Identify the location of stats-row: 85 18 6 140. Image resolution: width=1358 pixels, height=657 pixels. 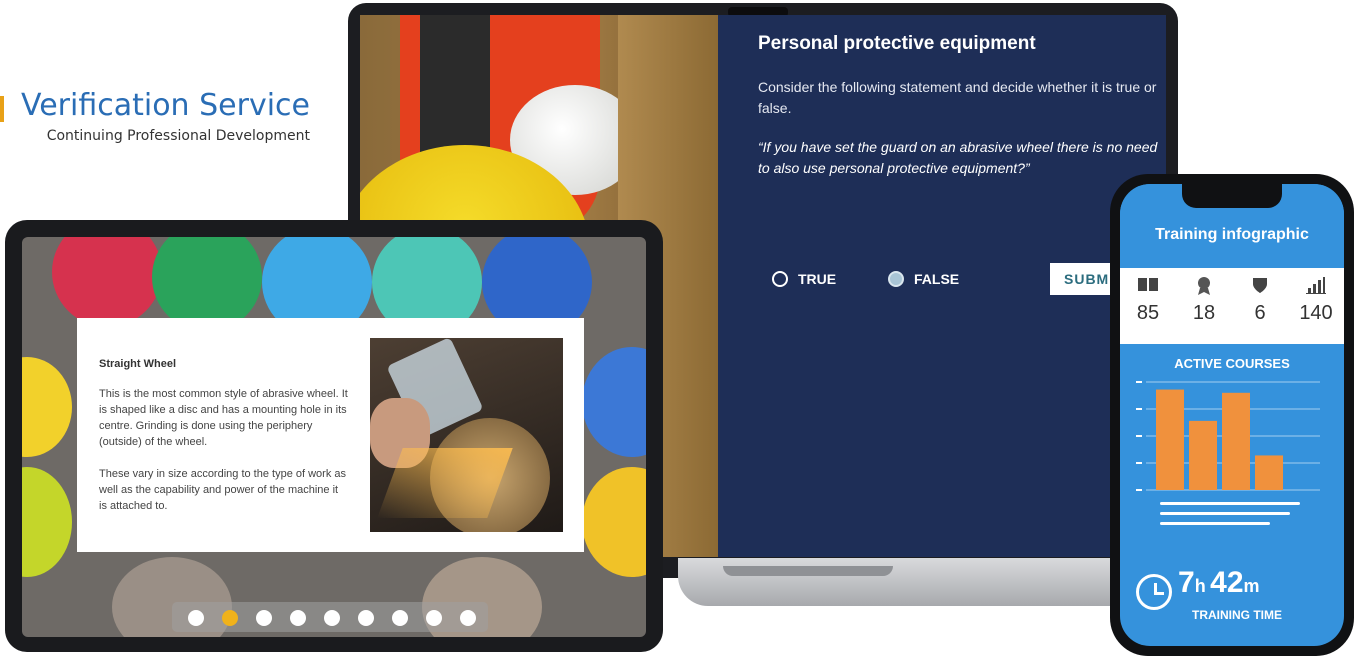
(1232, 306).